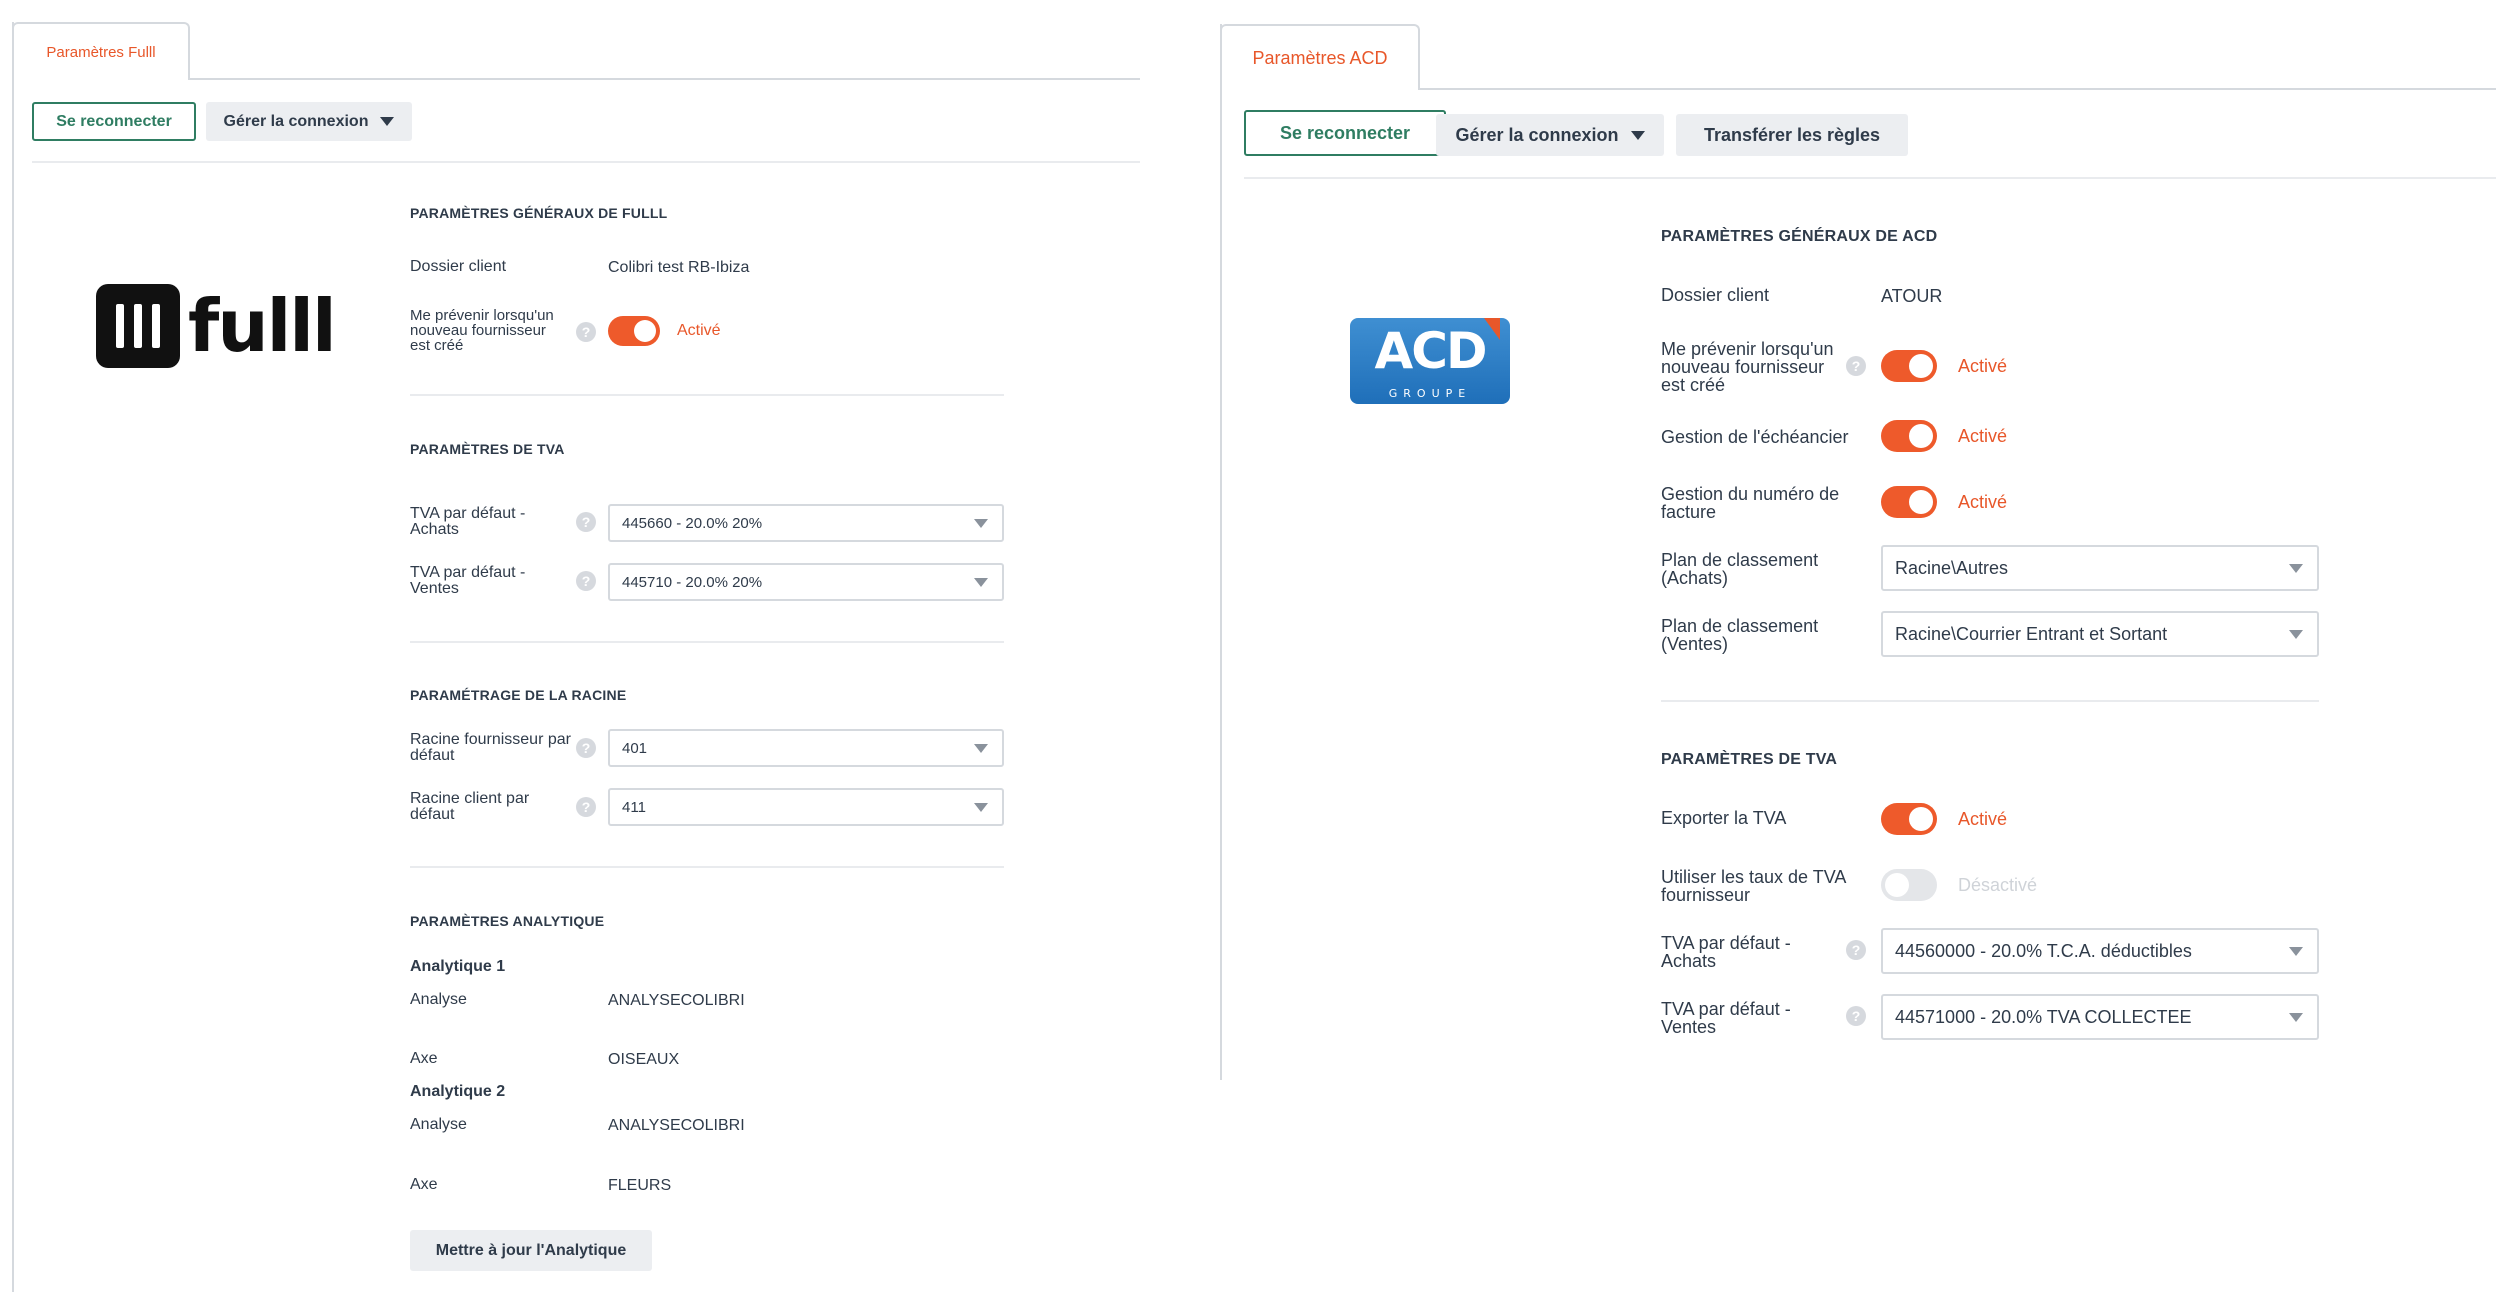  Describe the element at coordinates (1952, 567) in the screenshot. I see `plan-purchases-value: Racine\Autres` at that location.